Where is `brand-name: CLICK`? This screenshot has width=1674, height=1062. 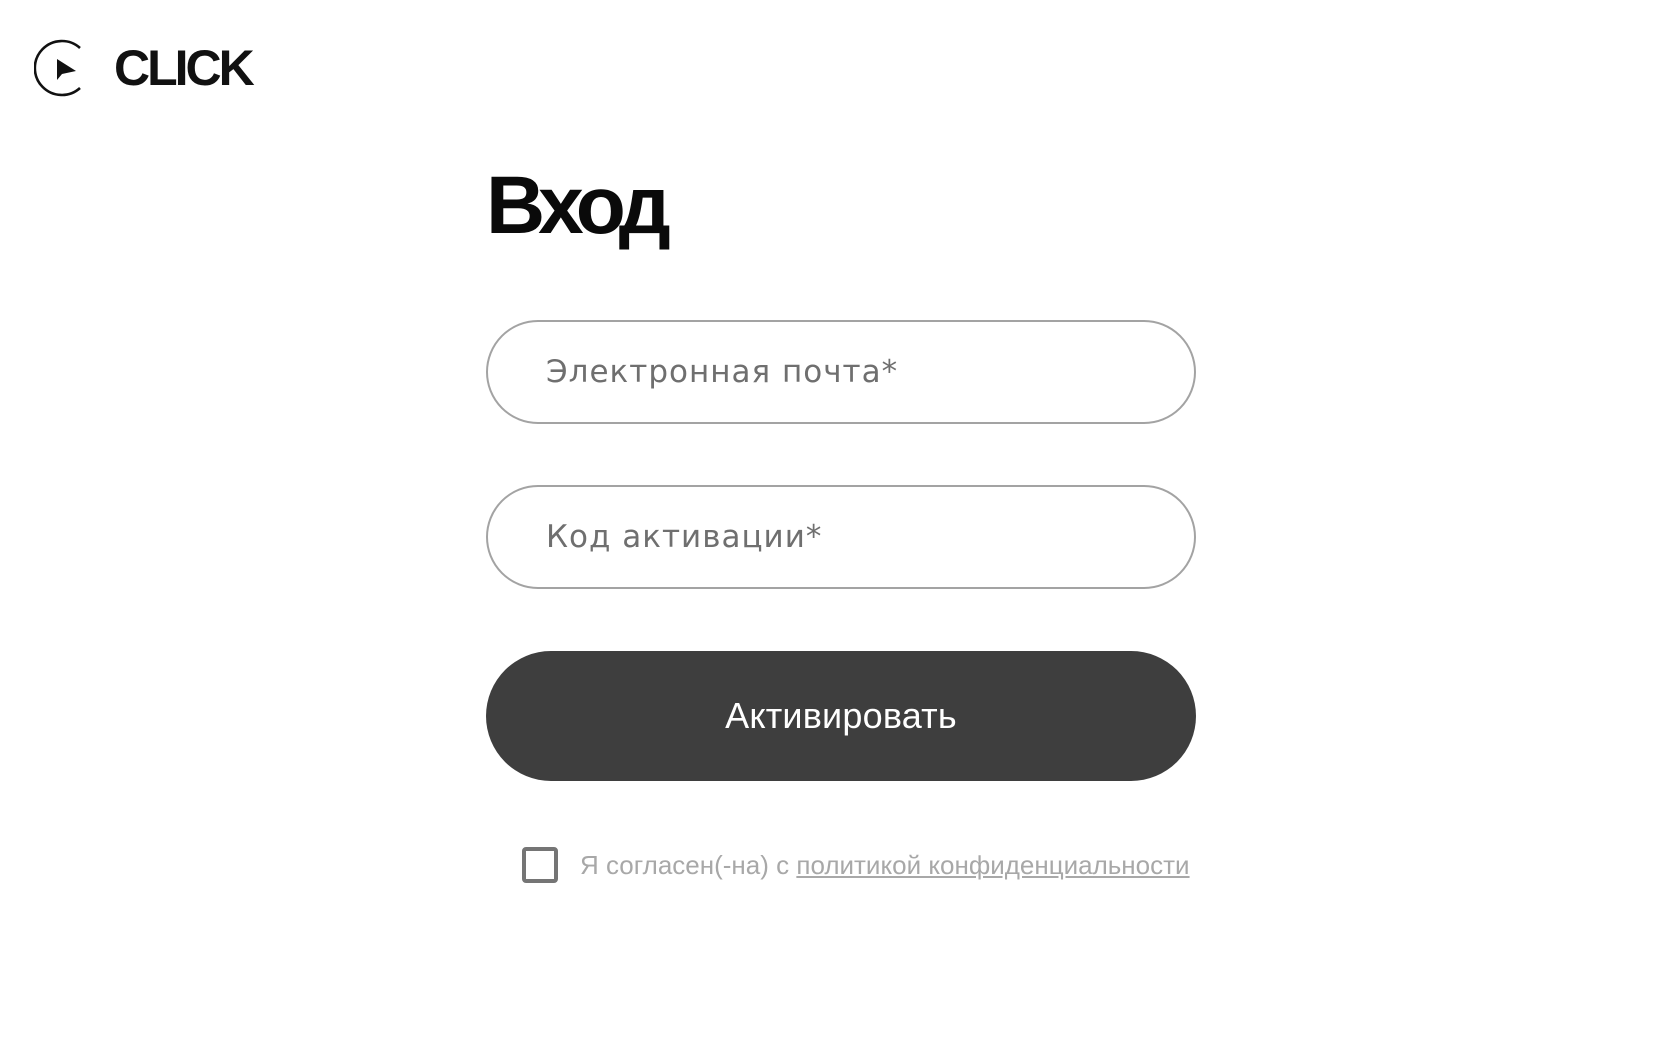 brand-name: CLICK is located at coordinates (184, 68).